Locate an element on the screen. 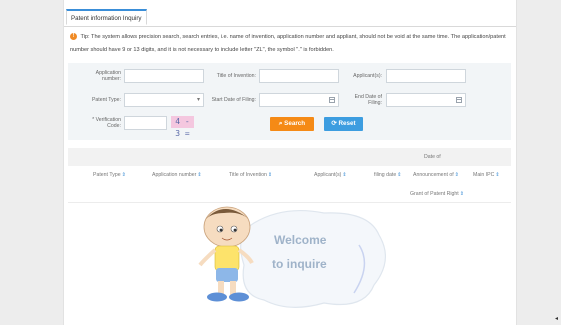 Image resolution: width=561 pixels, height=325 pixels. verification-code-input is located at coordinates (145, 123).